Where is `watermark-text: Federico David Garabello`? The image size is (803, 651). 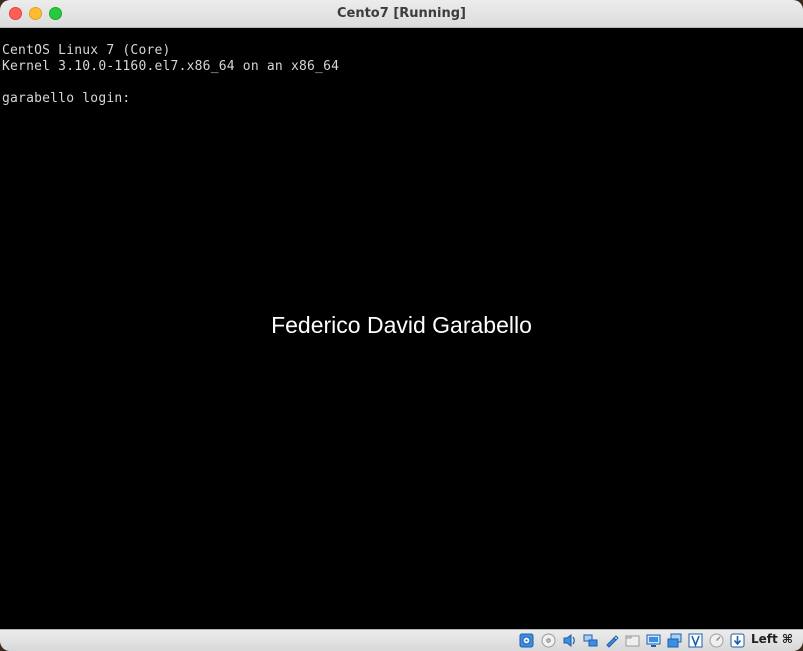
watermark-text: Federico David Garabello is located at coordinates (401, 325).